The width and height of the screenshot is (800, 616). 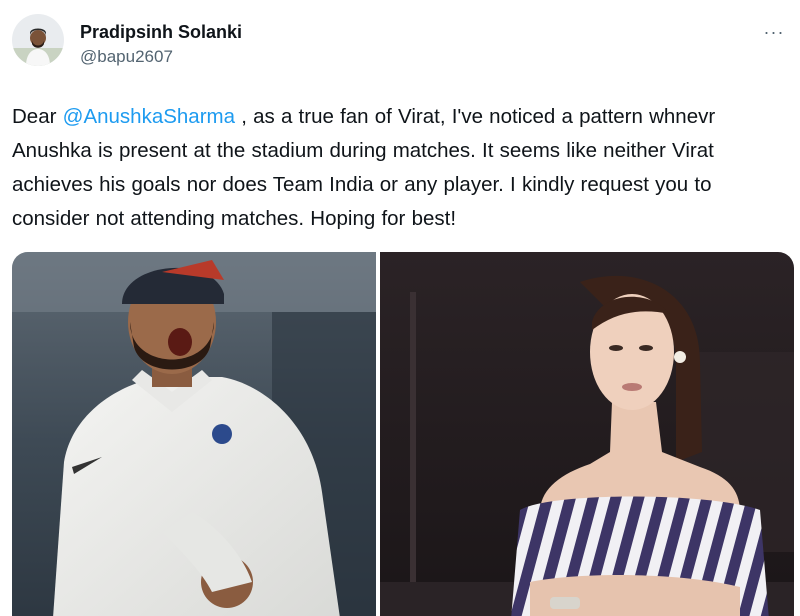 I want to click on avatar-image, so click(x=38, y=40).